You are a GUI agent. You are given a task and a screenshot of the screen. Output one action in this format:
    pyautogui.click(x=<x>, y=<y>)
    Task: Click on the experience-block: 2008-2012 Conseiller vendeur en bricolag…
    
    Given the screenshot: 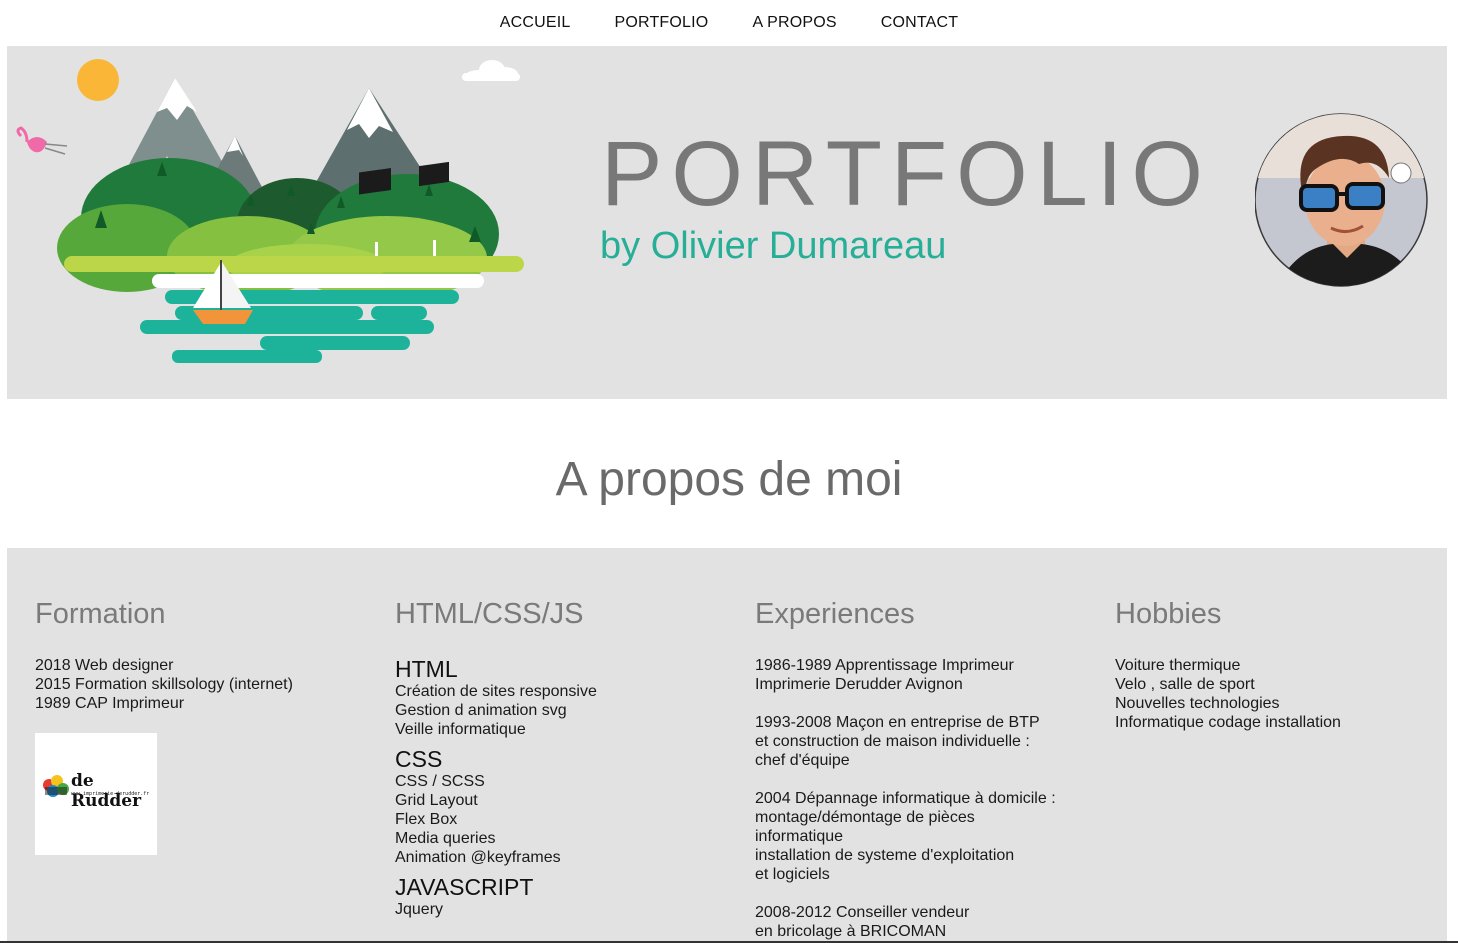 What is the action you would take?
    pyautogui.click(x=920, y=922)
    